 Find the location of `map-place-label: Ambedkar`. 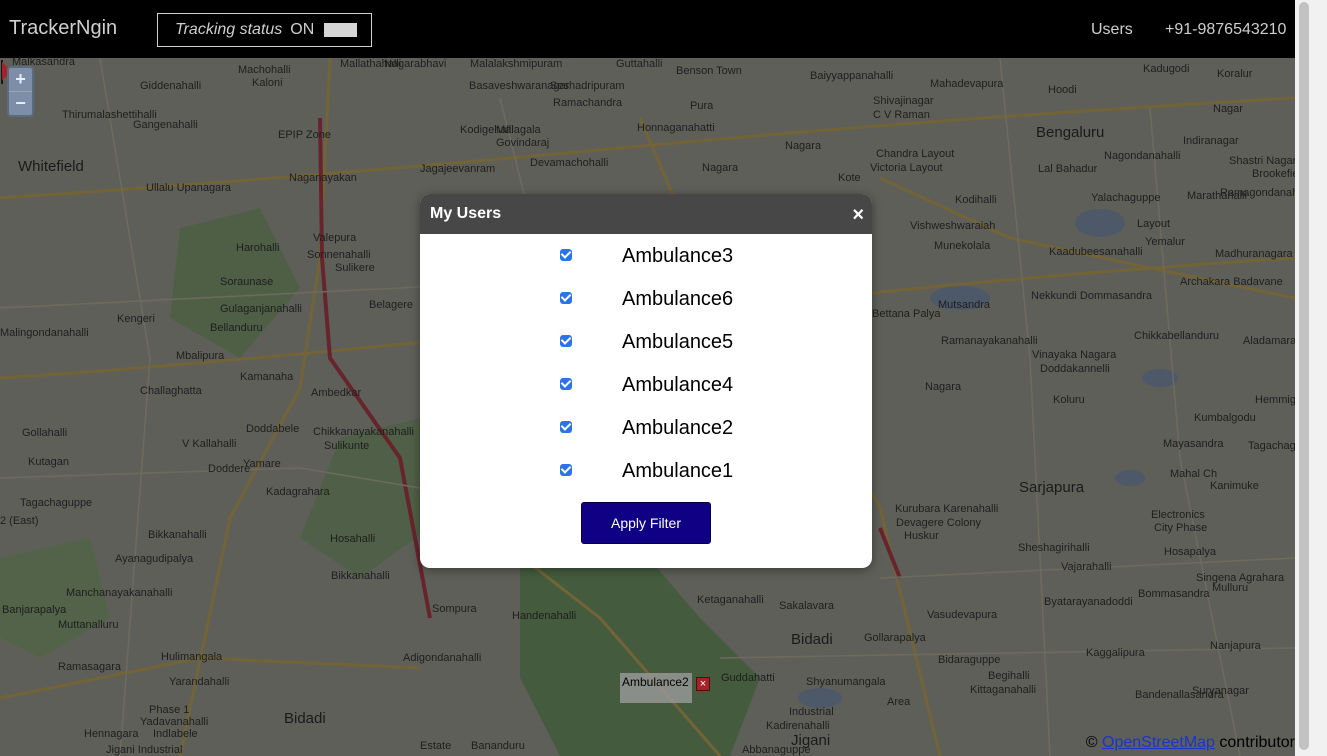

map-place-label: Ambedkar is located at coordinates (336, 393).